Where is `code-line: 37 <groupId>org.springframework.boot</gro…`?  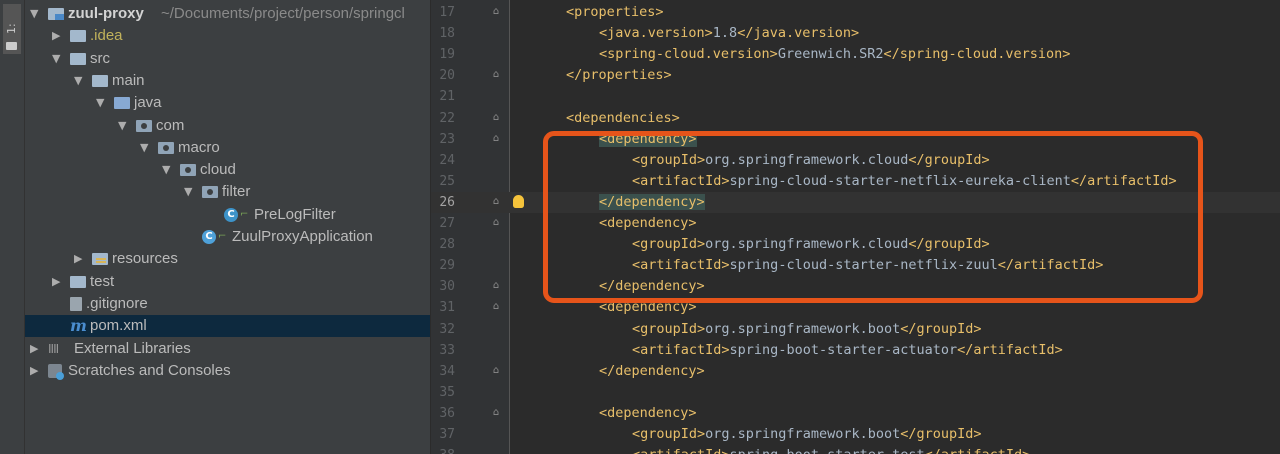 code-line: 37 <groupId>org.springframework.boot</gro… is located at coordinates (855, 434).